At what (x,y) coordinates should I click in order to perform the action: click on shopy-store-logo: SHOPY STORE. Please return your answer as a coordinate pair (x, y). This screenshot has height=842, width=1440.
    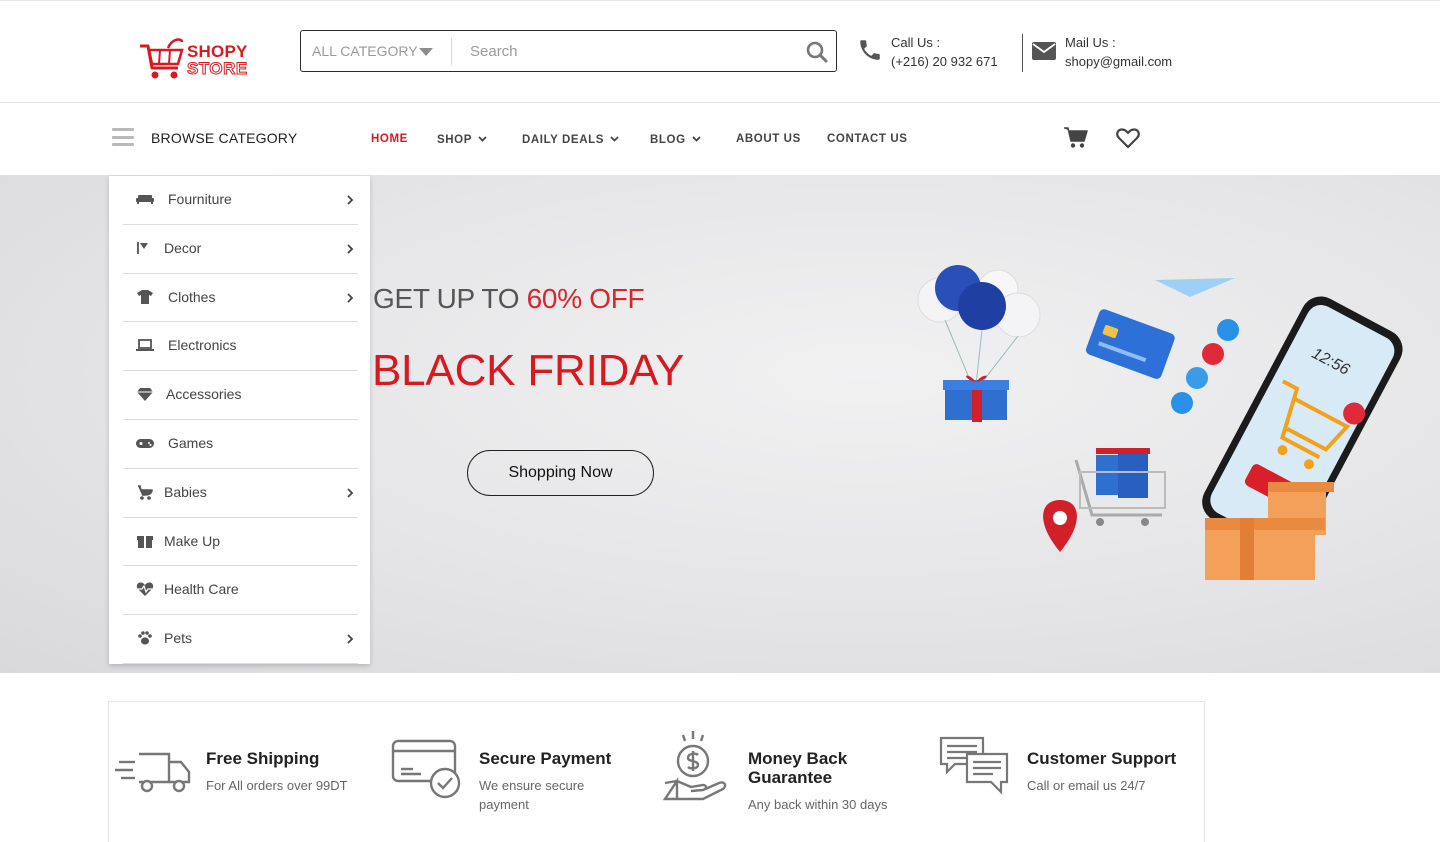
    Looking at the image, I should click on (195, 61).